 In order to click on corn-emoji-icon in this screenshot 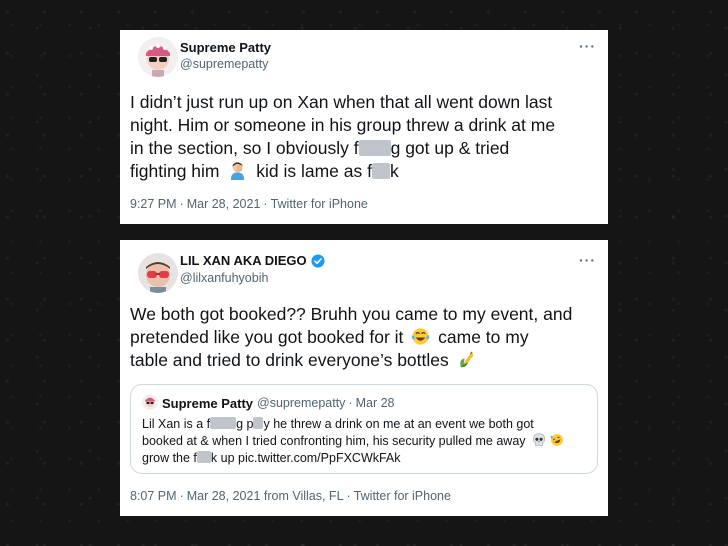, I will do `click(466, 359)`.